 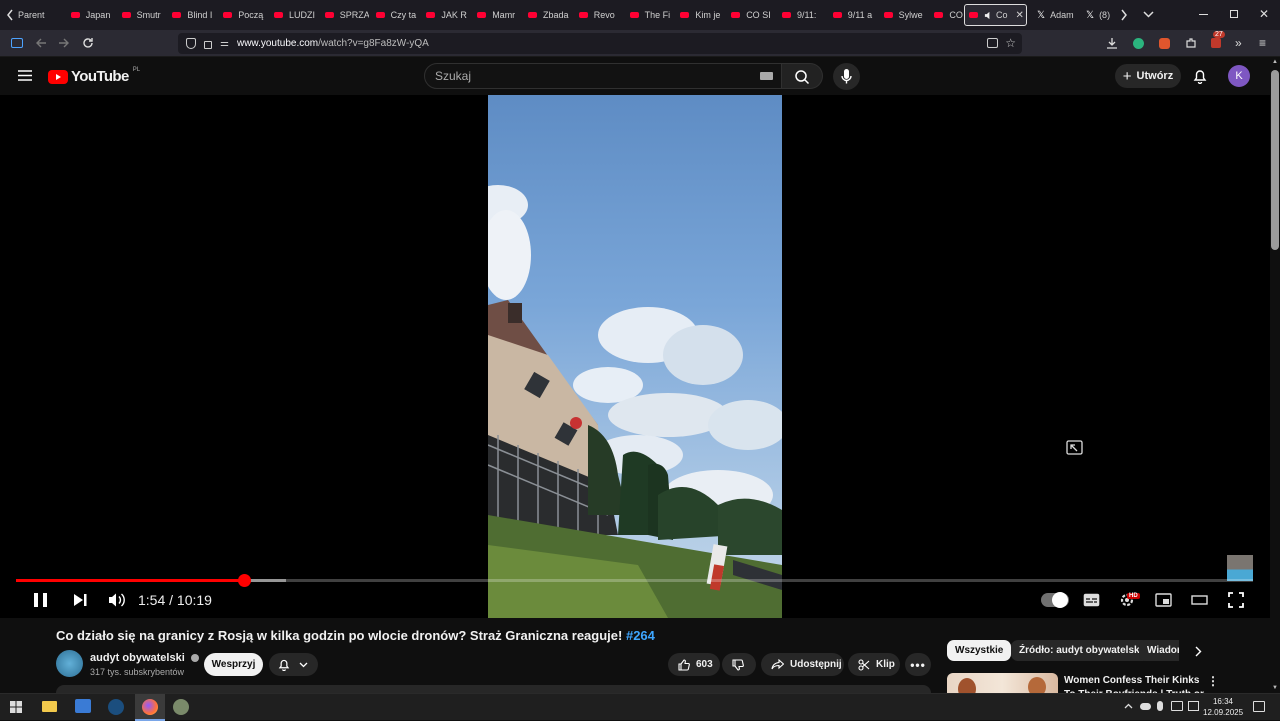 What do you see at coordinates (766, 76) in the screenshot?
I see `keyboard-icon` at bounding box center [766, 76].